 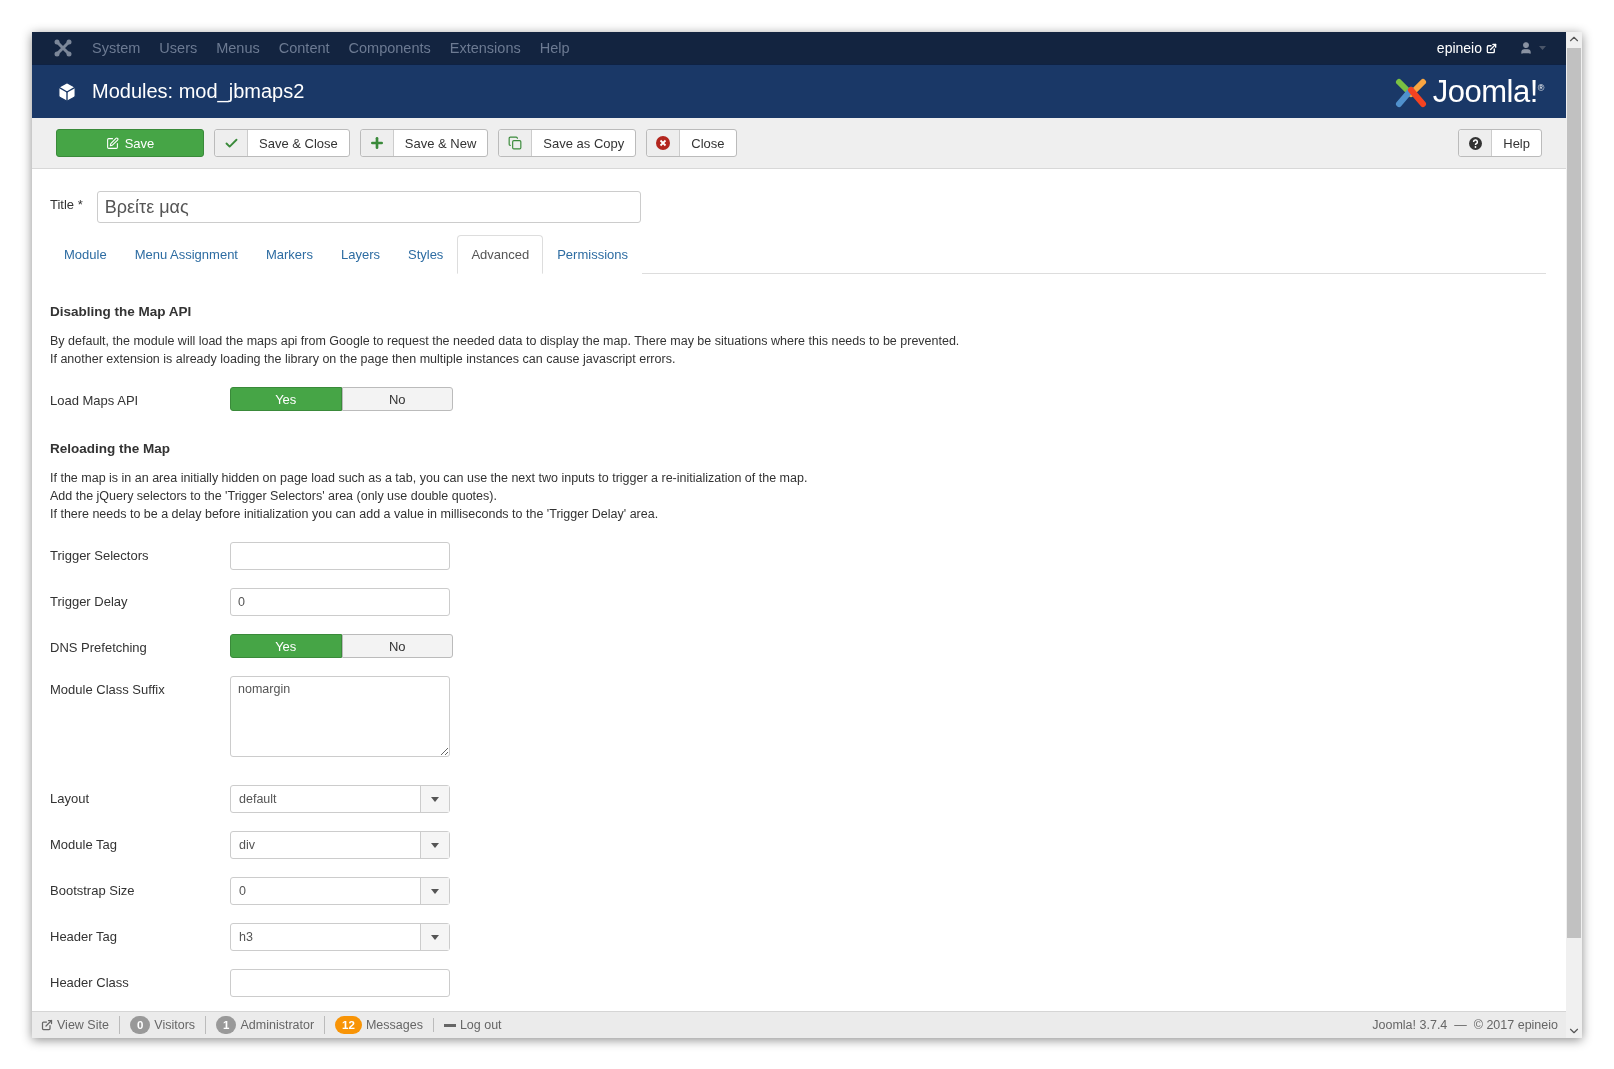 I want to click on text-area: nomargin, so click(x=340, y=716).